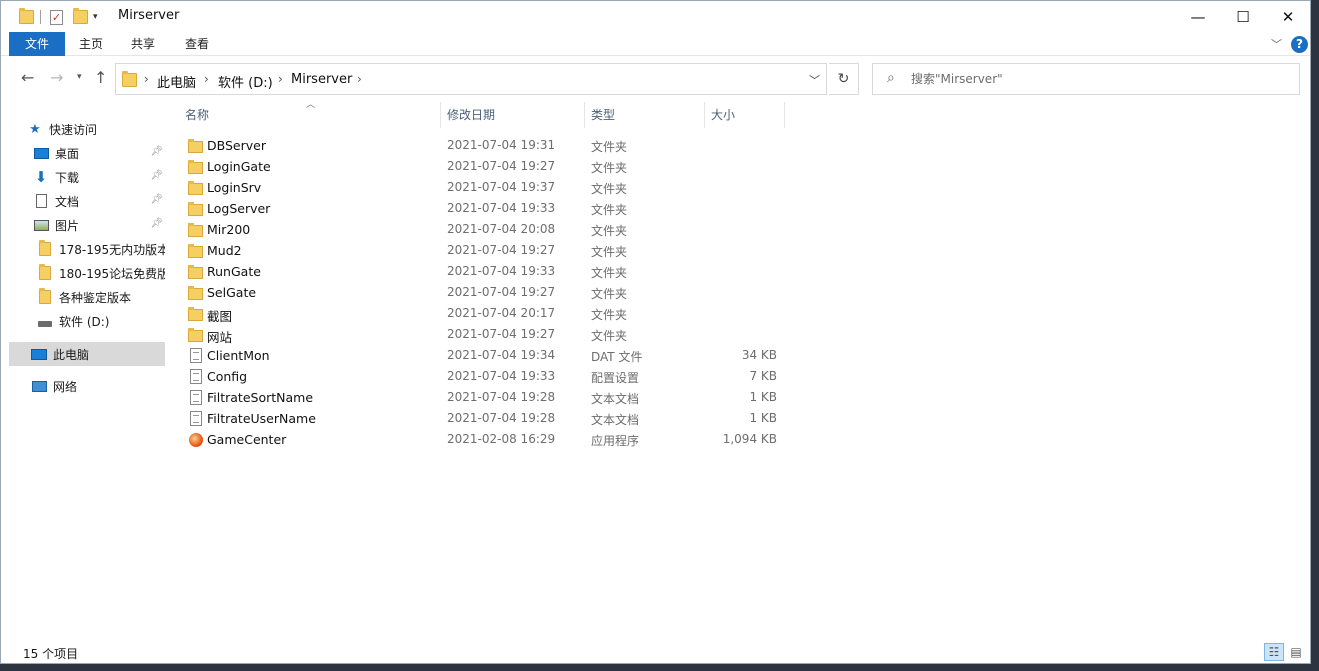 This screenshot has width=1319, height=671. What do you see at coordinates (1243, 16) in the screenshot?
I see `maximize-button: ☐` at bounding box center [1243, 16].